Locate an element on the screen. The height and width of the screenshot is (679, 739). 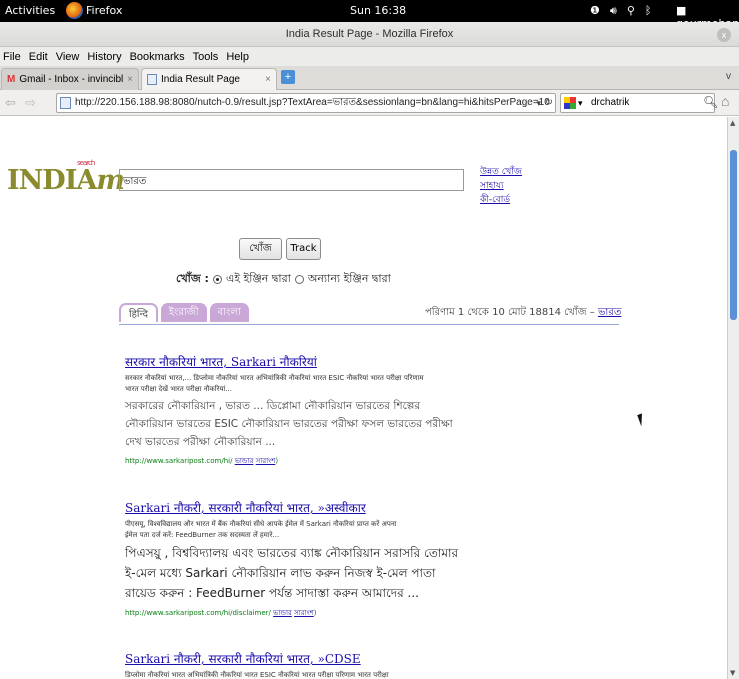
network-icon: ⚲ is located at coordinates (631, 11).